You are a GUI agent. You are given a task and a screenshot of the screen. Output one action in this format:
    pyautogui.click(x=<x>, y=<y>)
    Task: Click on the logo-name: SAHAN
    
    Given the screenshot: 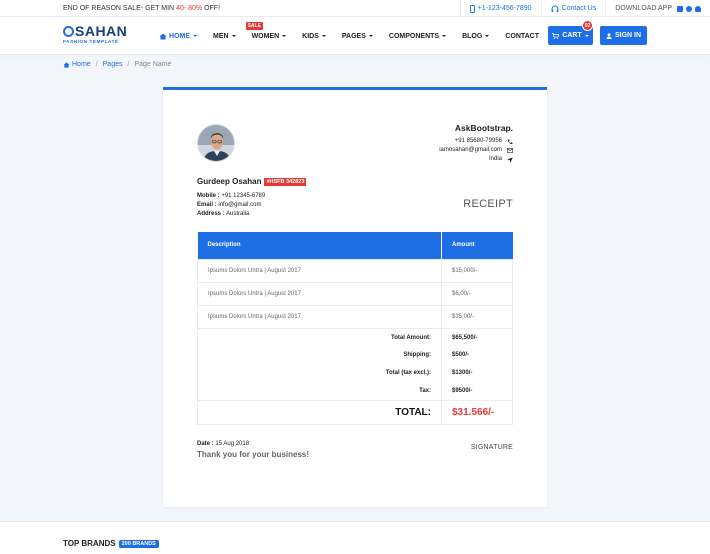 What is the action you would take?
    pyautogui.click(x=101, y=31)
    